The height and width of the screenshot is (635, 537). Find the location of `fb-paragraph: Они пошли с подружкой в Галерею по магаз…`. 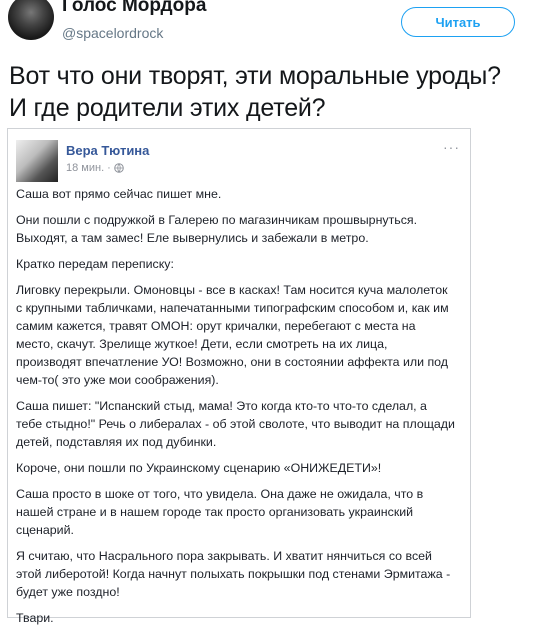

fb-paragraph: Они пошли с подружкой в Галерею по магаз… is located at coordinates (217, 229).